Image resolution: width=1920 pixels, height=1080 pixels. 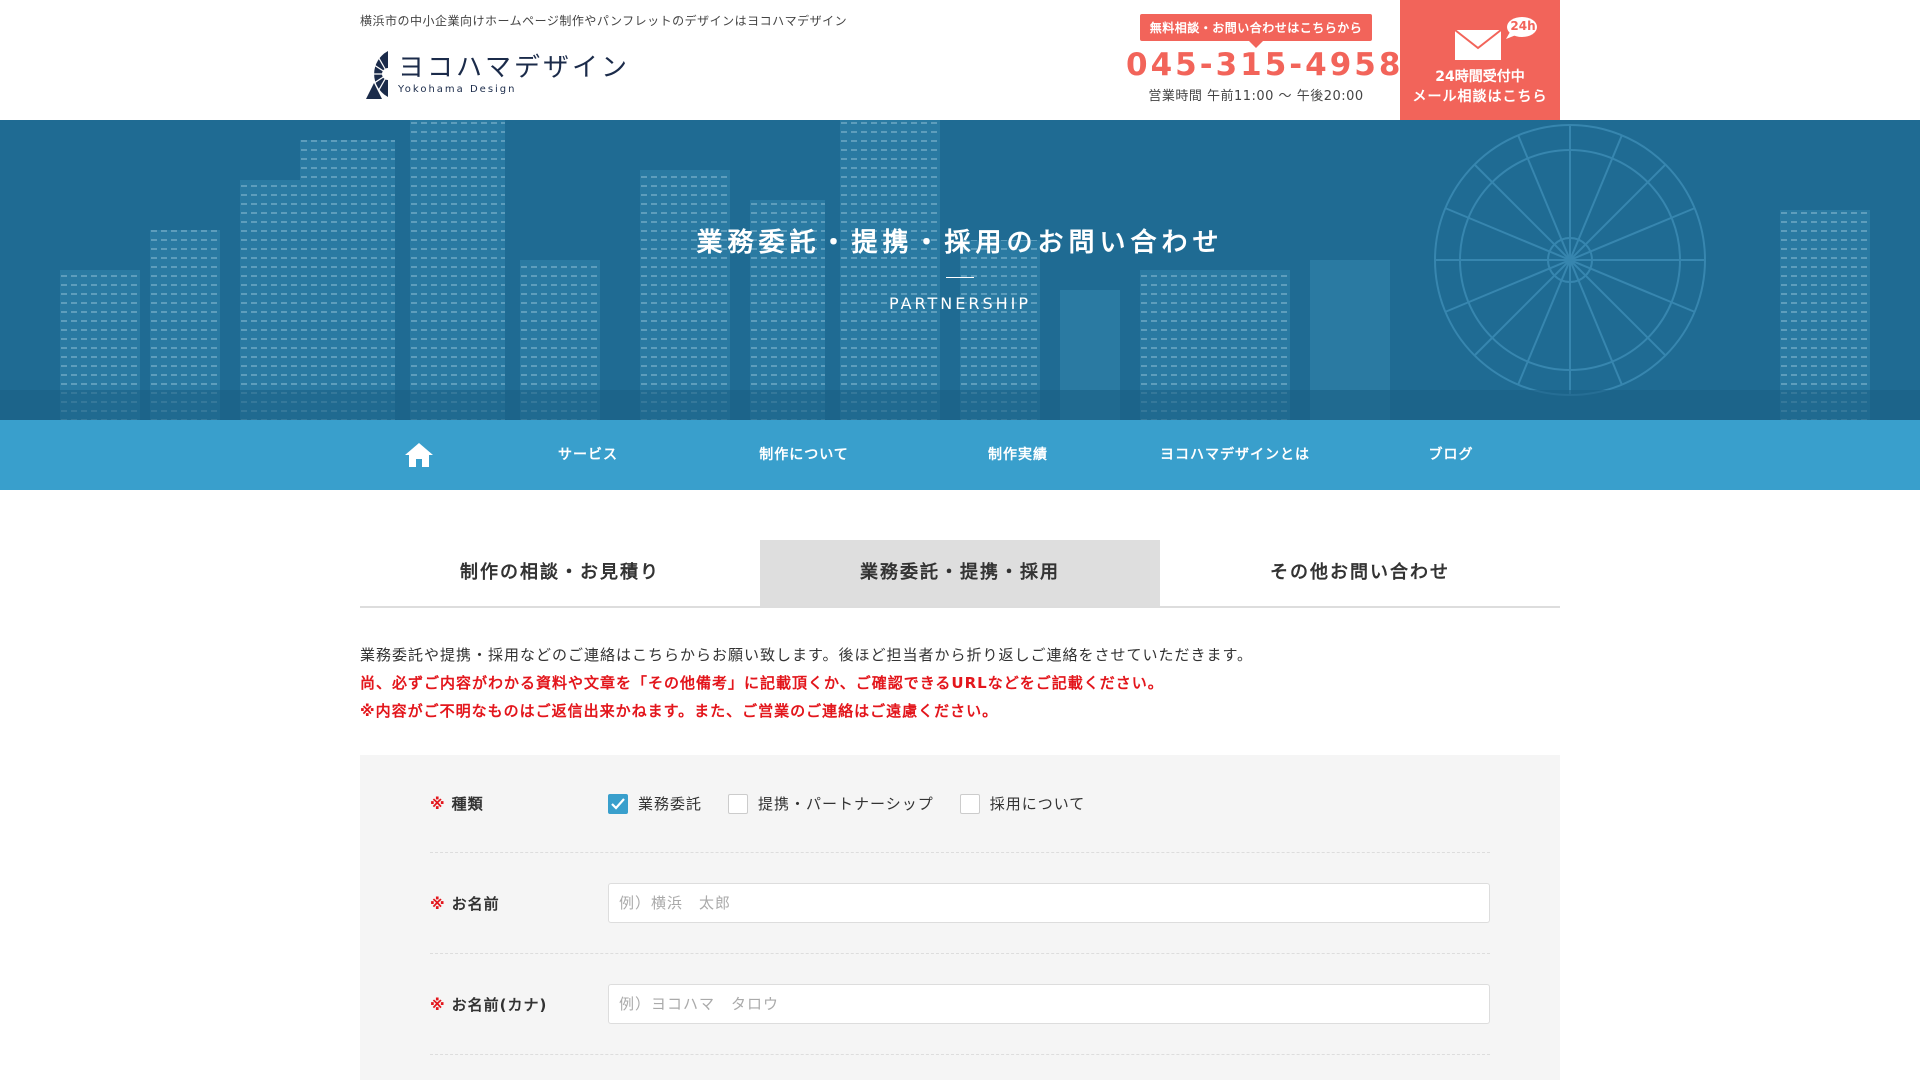 I want to click on 24h-badge-text: 24h, so click(x=1523, y=26).